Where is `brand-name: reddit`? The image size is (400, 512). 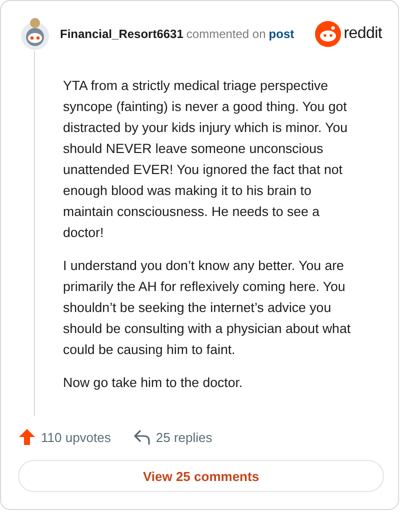 brand-name: reddit is located at coordinates (363, 34).